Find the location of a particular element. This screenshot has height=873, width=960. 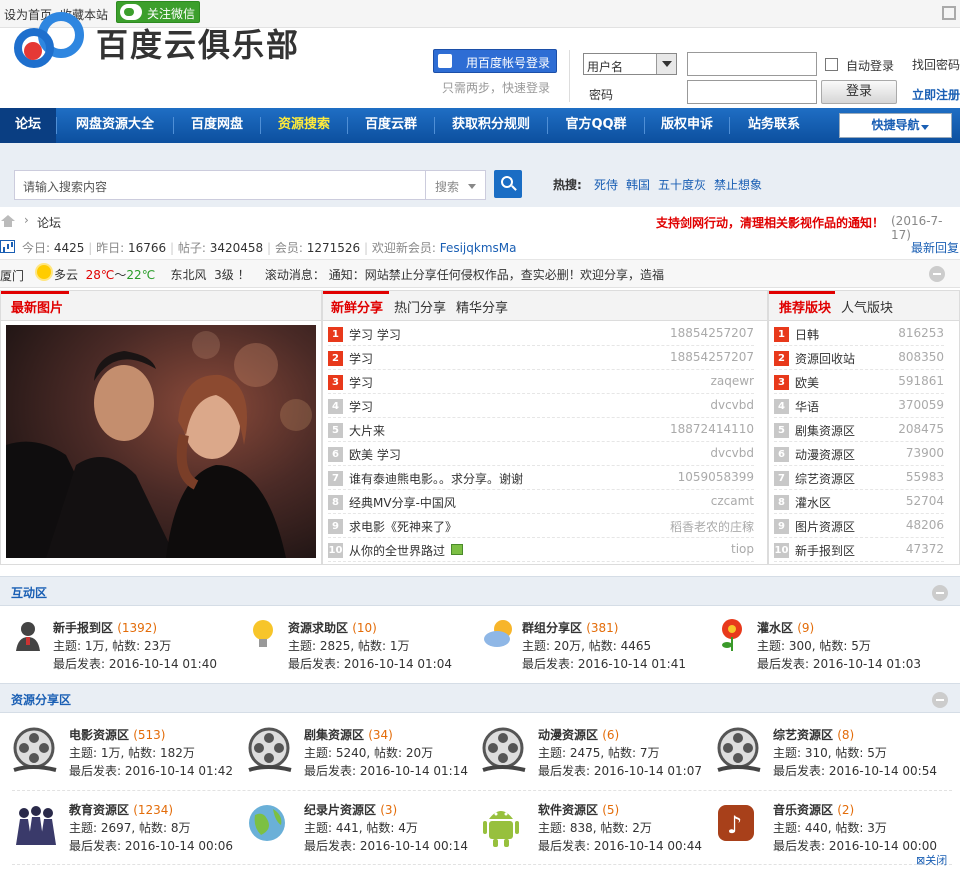

thread-author-link: tiop is located at coordinates (742, 549).